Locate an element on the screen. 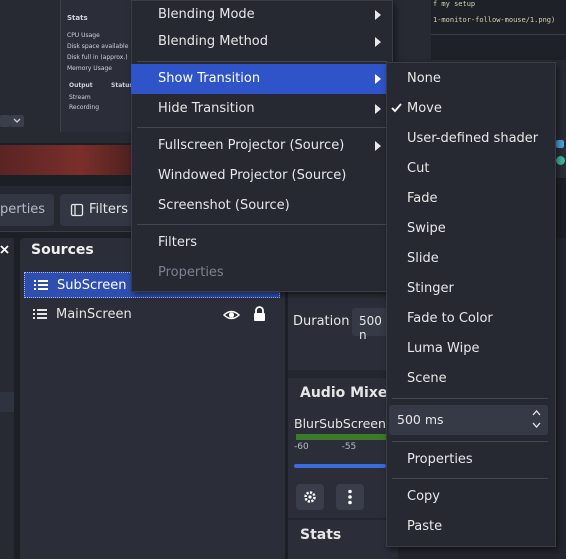 The height and width of the screenshot is (559, 566). transition-option-user-defined-shader: User-defined shader is located at coordinates (471, 139).